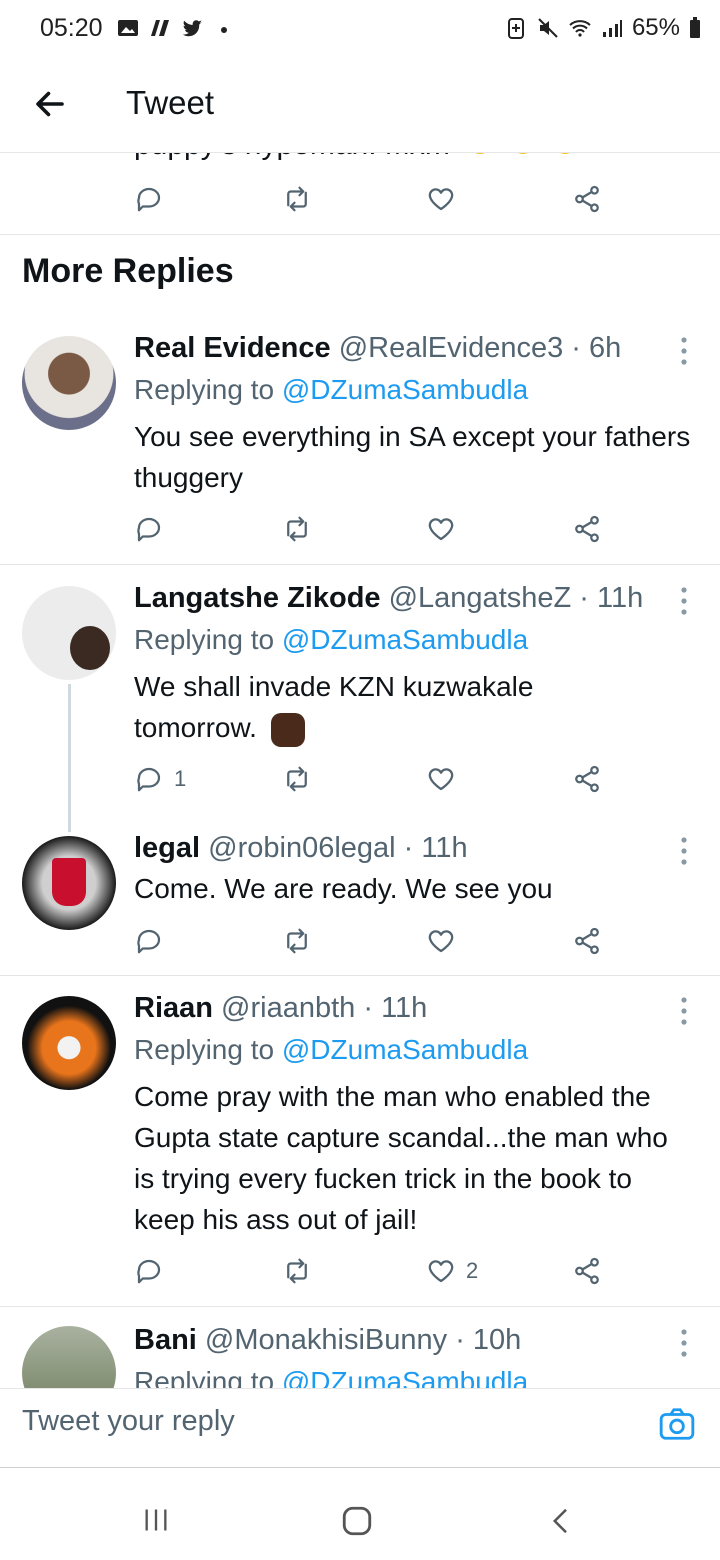 Image resolution: width=720 pixels, height=1560 pixels. What do you see at coordinates (596, 348) in the screenshot?
I see `tweet-time: · 6h` at bounding box center [596, 348].